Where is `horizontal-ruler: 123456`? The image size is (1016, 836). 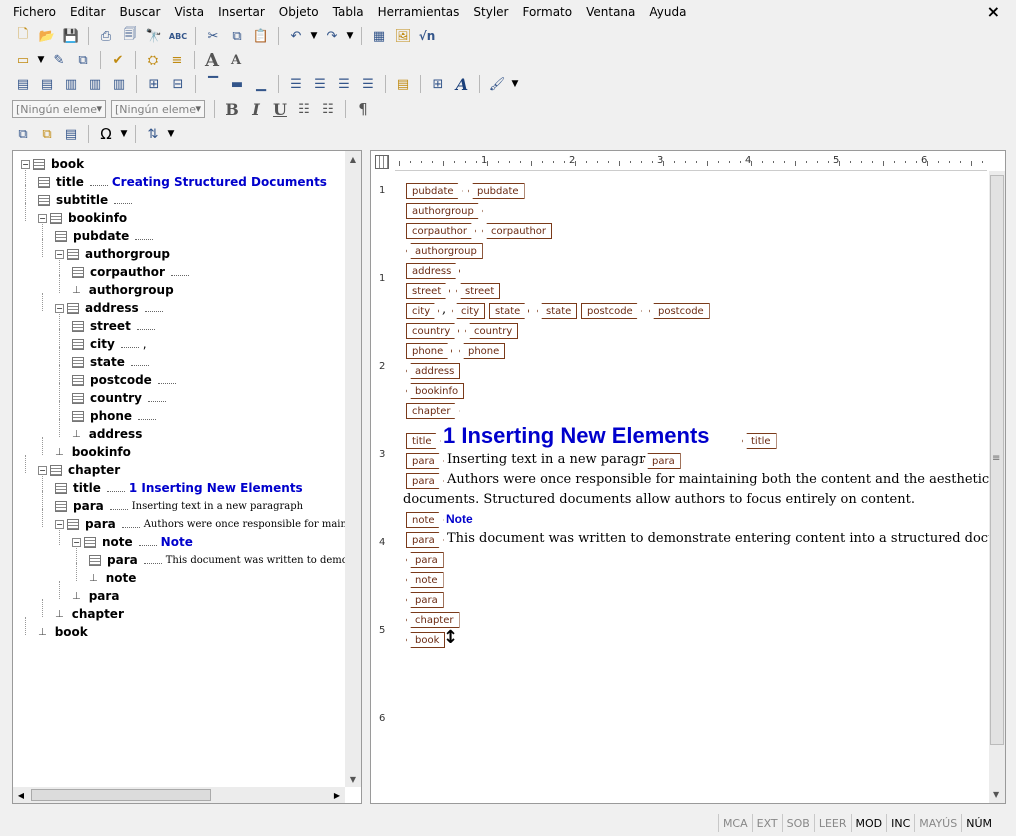
horizontal-ruler: 123456 is located at coordinates (691, 163).